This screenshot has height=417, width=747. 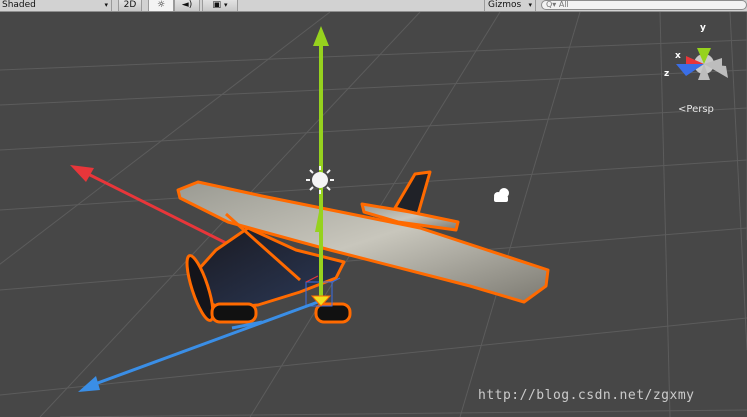 What do you see at coordinates (551, 4) in the screenshot?
I see `search-icon: Q▾` at bounding box center [551, 4].